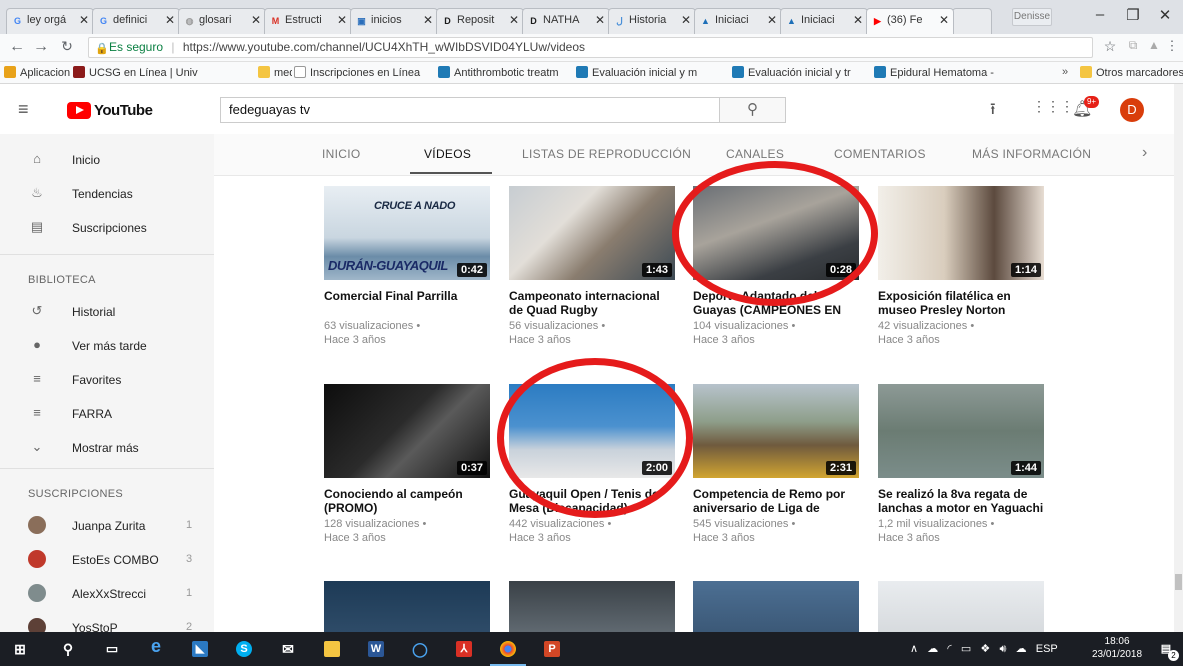 Image resolution: width=1183 pixels, height=666 pixels. I want to click on sidebar-item: YosStoP 2, so click(107, 621).